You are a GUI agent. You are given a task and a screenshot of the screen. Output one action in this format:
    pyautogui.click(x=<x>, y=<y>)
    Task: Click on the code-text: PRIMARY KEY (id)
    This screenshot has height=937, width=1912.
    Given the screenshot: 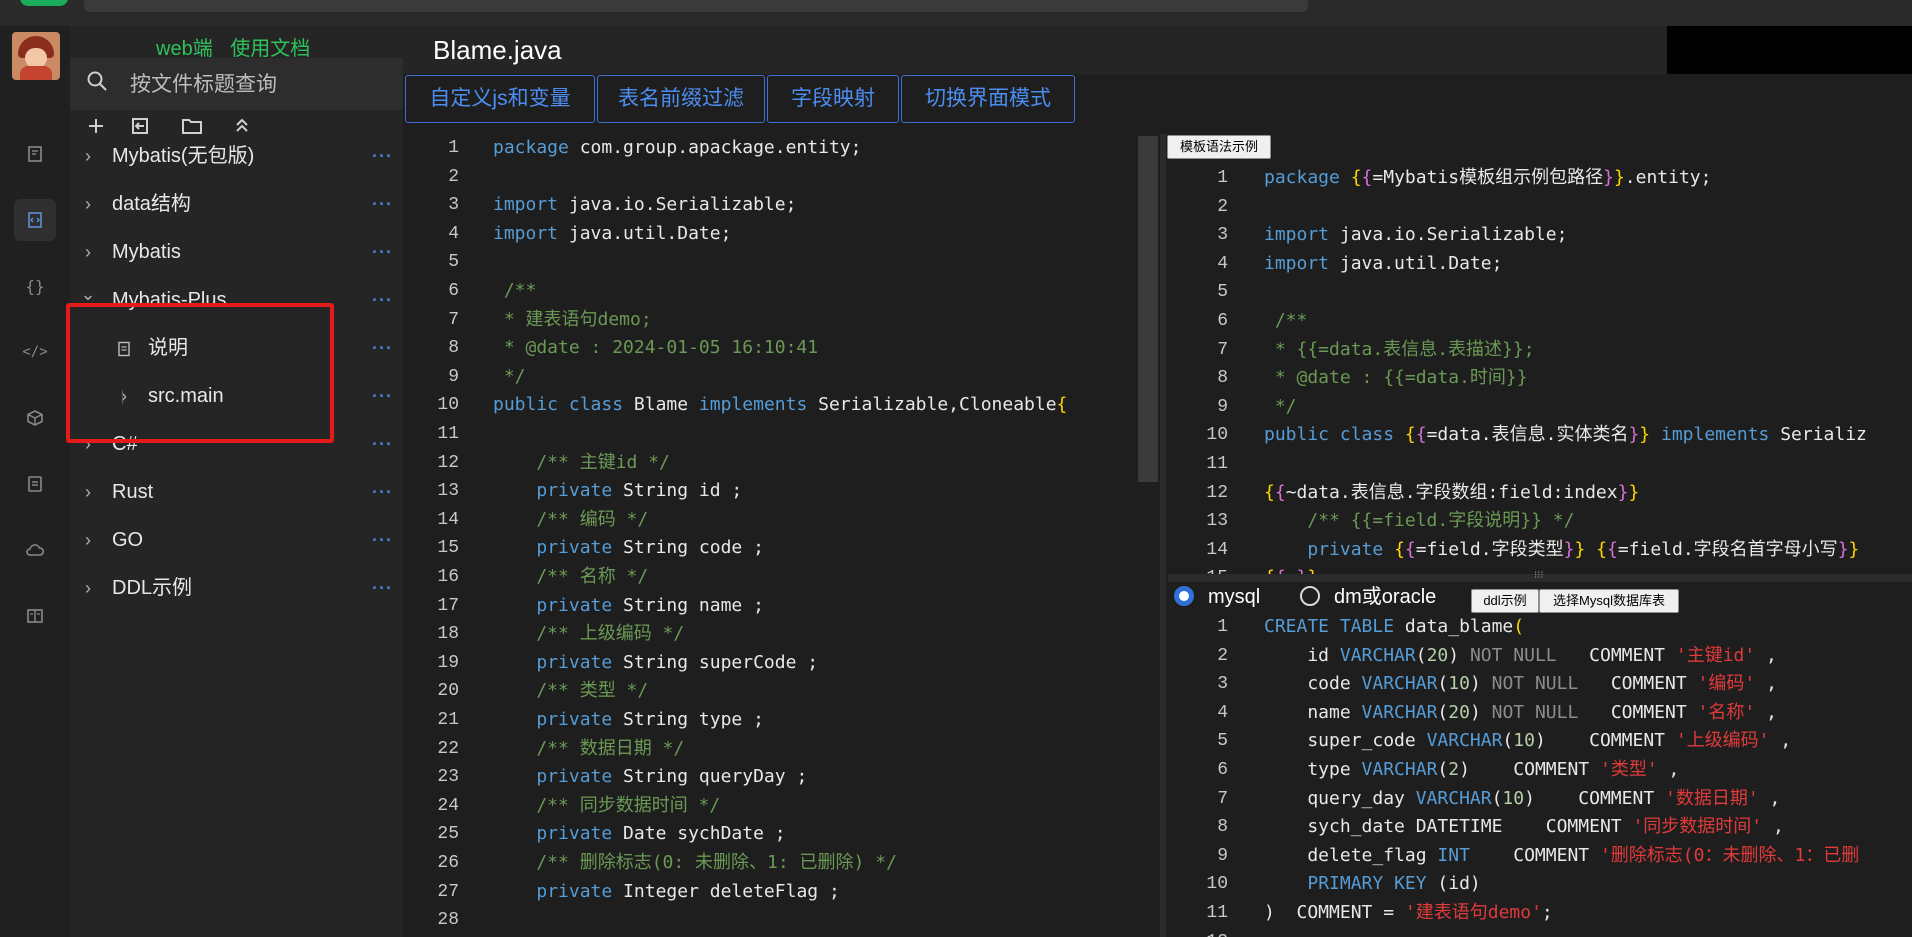 What is the action you would take?
    pyautogui.click(x=1394, y=884)
    